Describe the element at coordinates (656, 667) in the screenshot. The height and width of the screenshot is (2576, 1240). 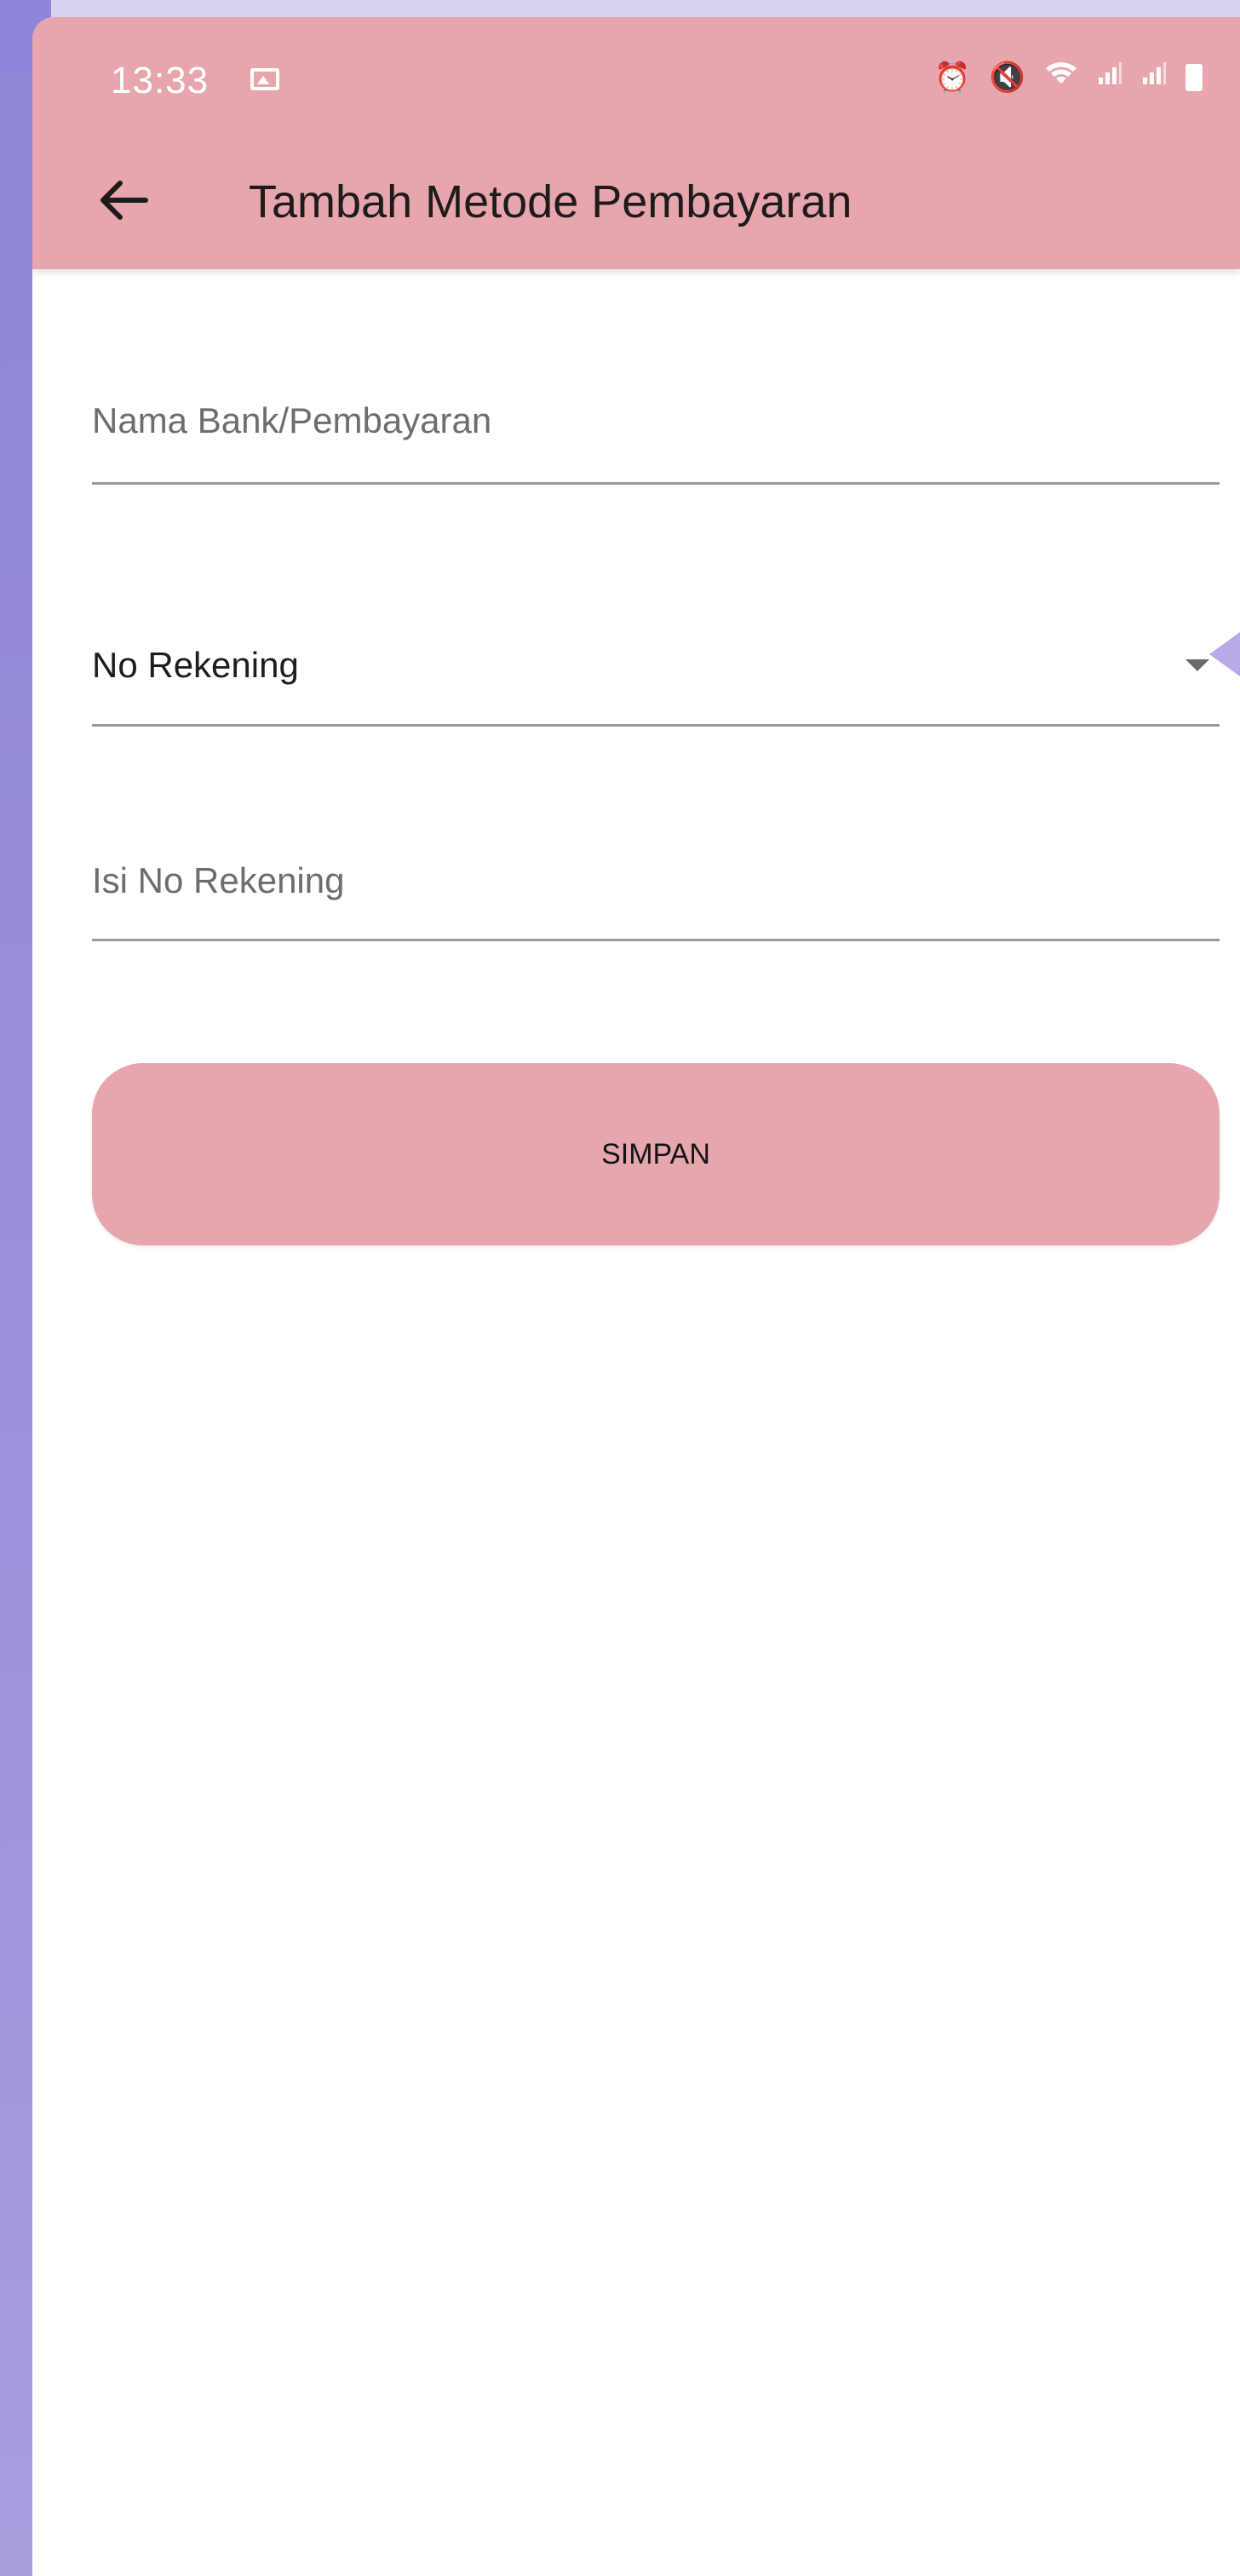
I see `account-type-dropdown: No Rekening` at that location.